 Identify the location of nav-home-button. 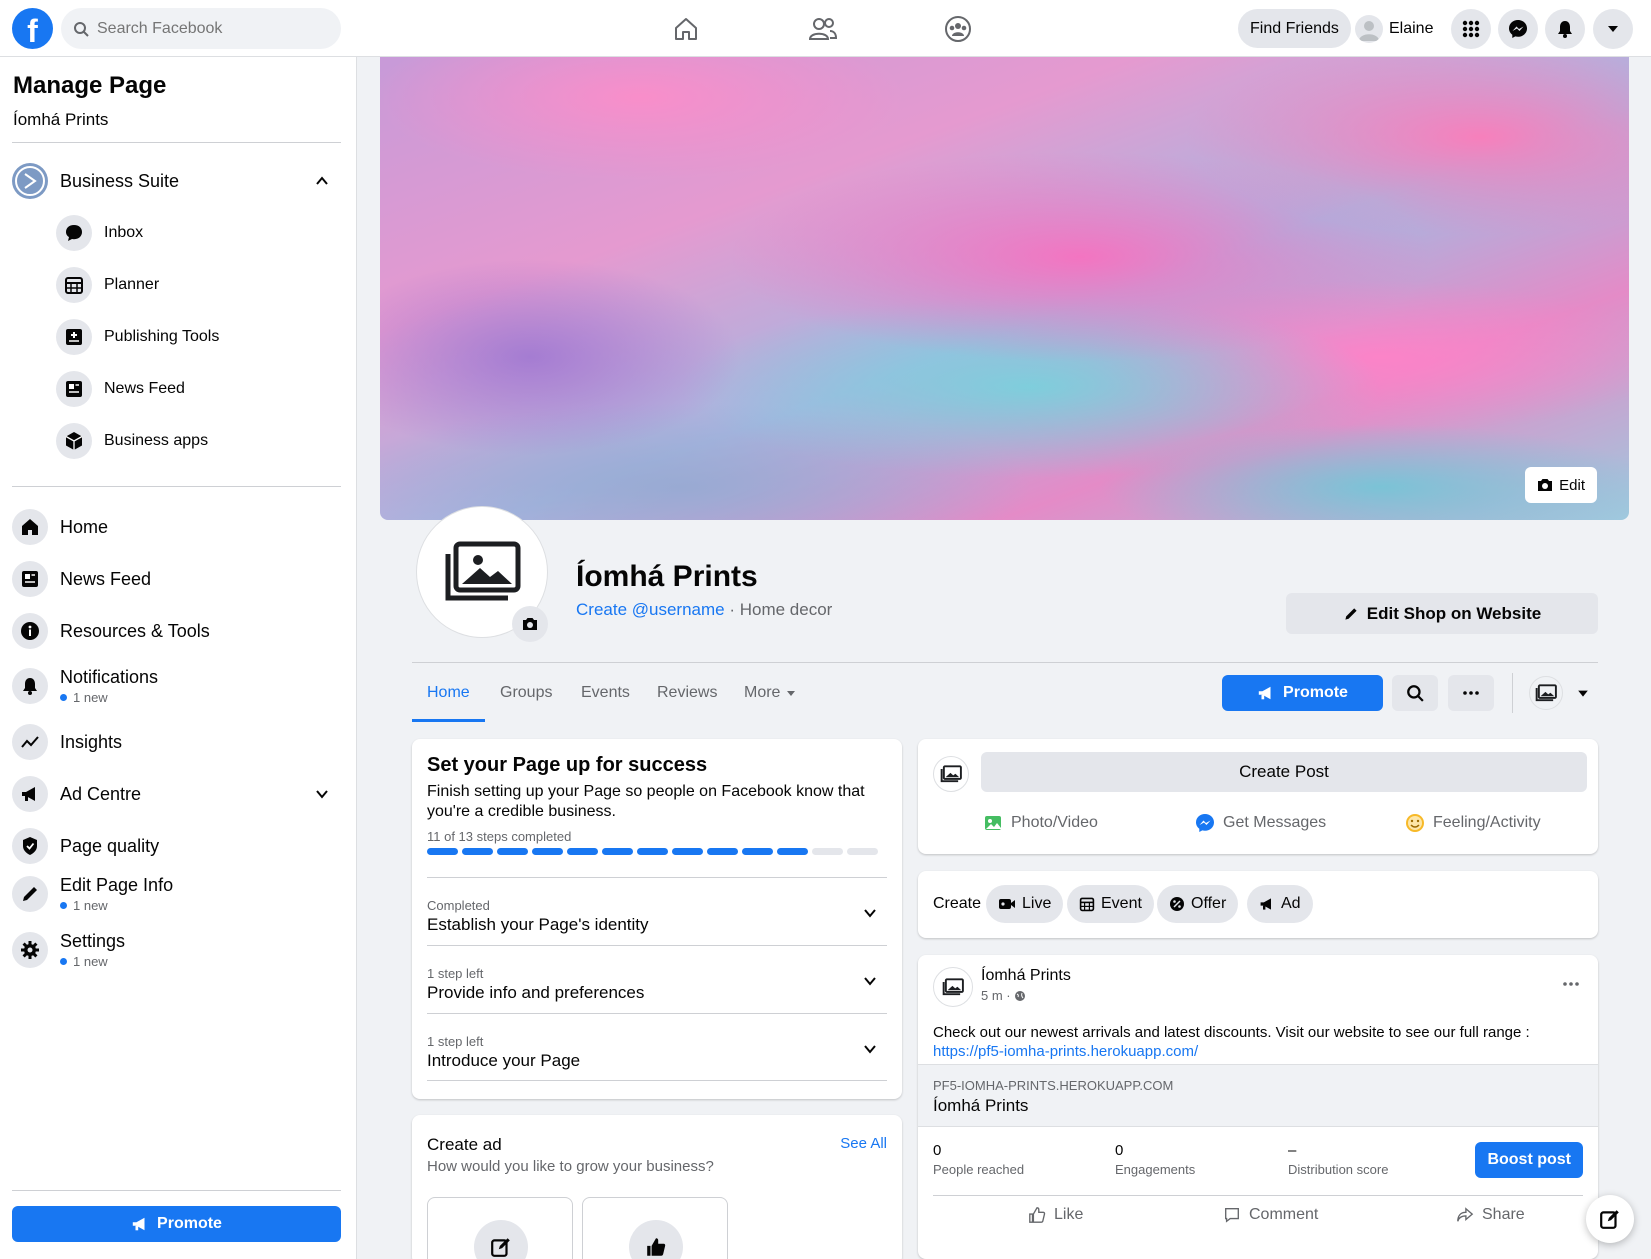
(686, 29).